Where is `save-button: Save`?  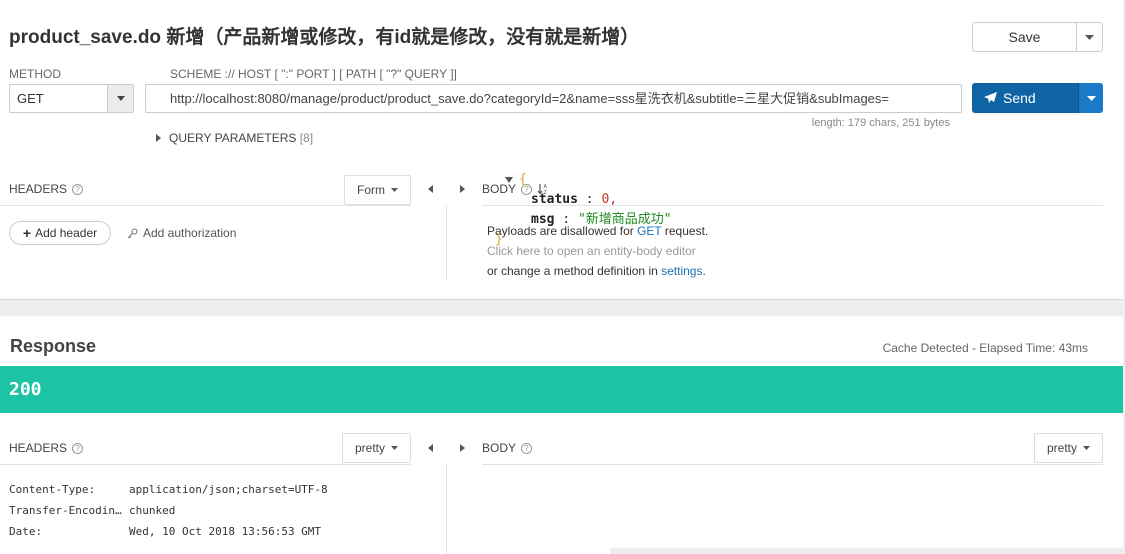 save-button: Save is located at coordinates (1024, 37).